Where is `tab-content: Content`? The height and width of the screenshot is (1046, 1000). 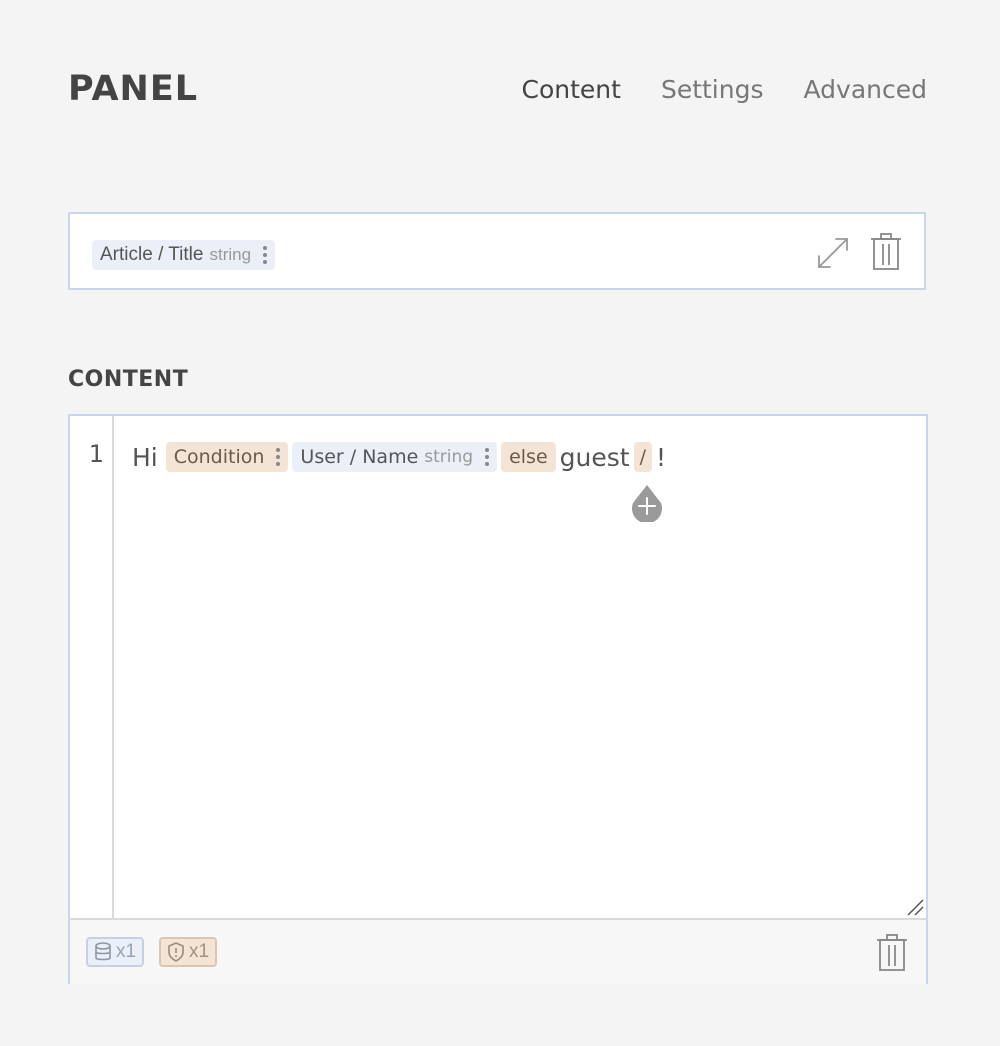 tab-content: Content is located at coordinates (571, 90).